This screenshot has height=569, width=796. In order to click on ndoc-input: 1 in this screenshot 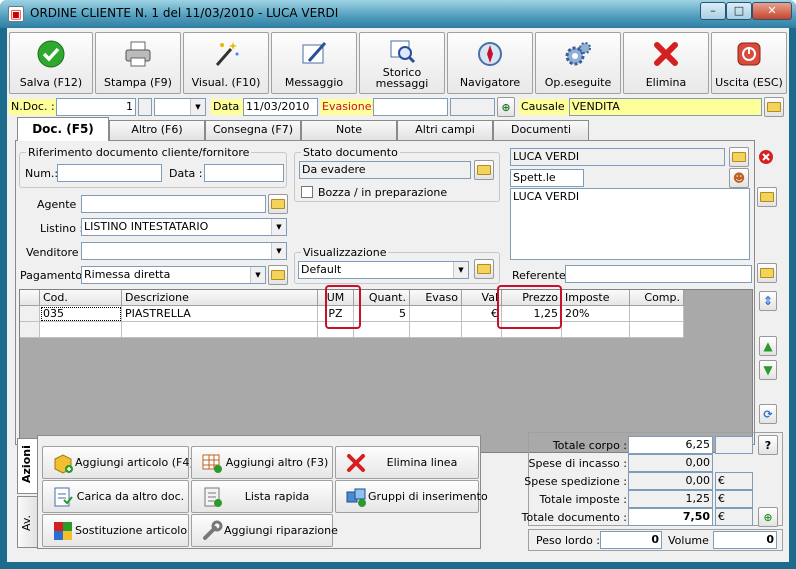, I will do `click(96, 107)`.